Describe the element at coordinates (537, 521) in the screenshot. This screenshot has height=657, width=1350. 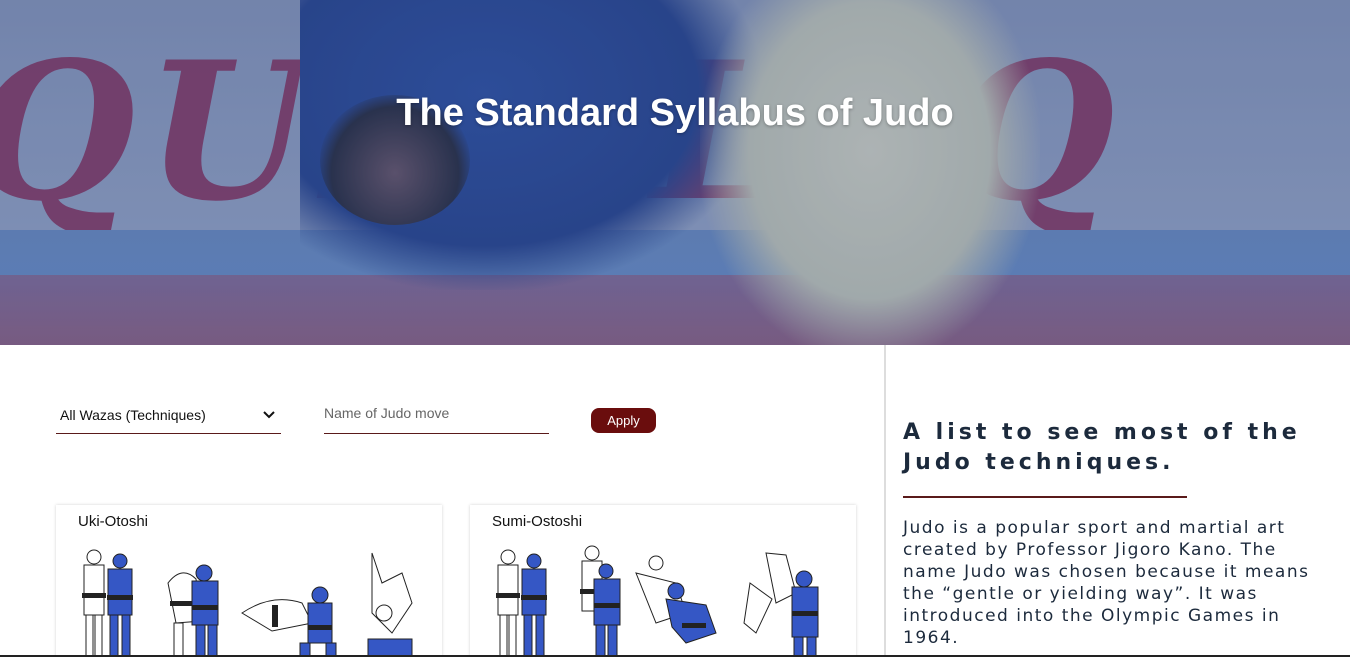
I see `technique-name: Sumi-Ostoshi` at that location.